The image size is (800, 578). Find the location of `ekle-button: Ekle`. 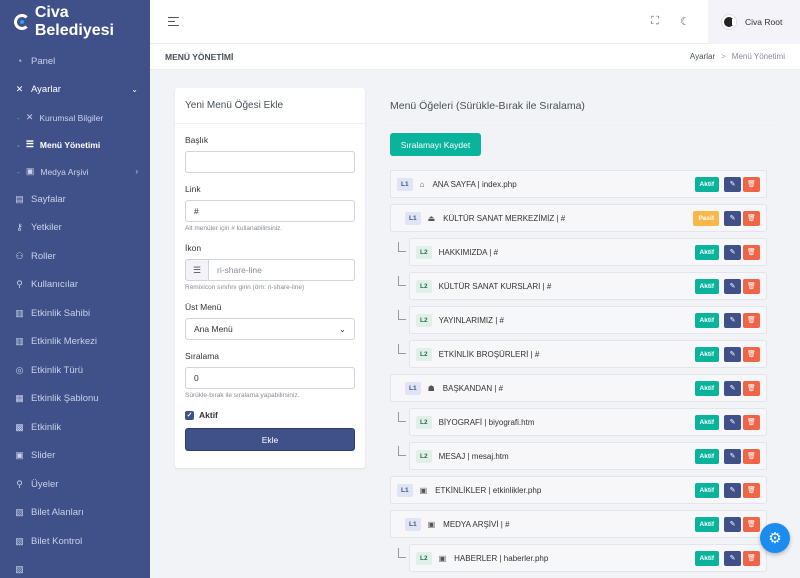

ekle-button: Ekle is located at coordinates (270, 439).